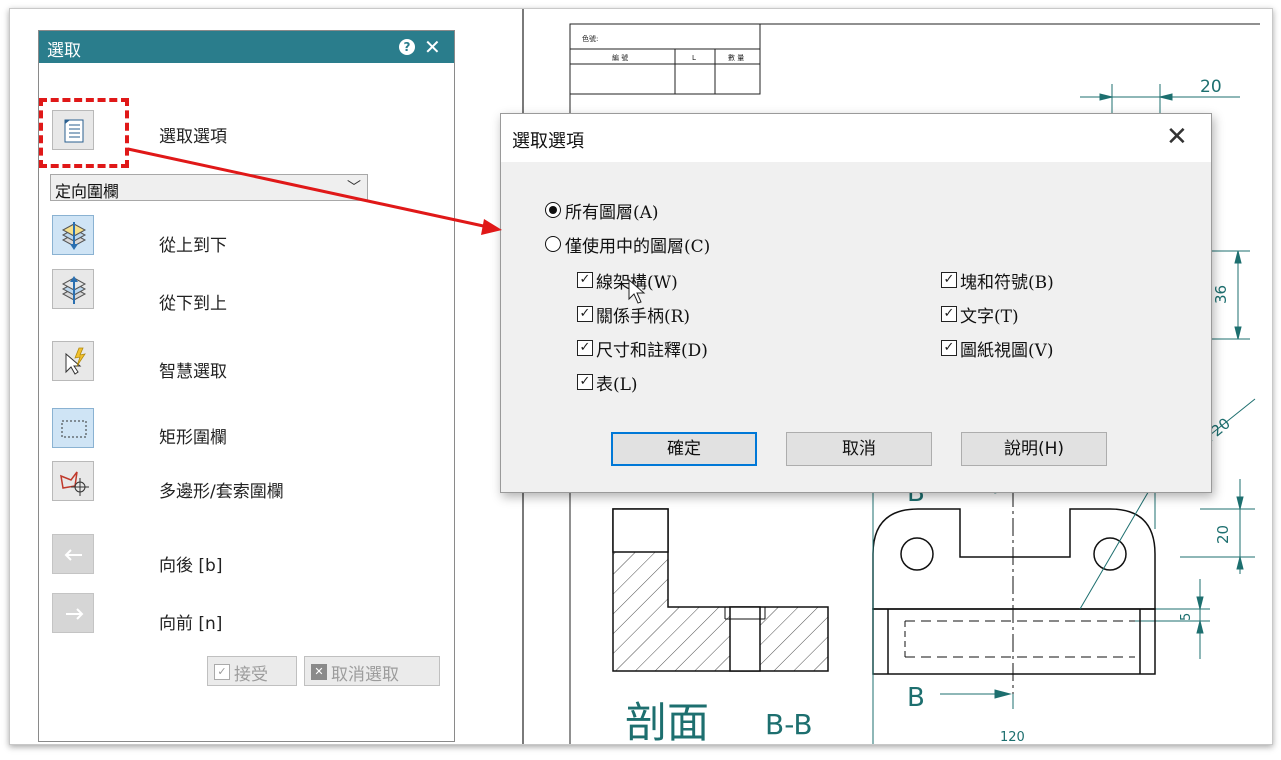 The height and width of the screenshot is (760, 1281). I want to click on annotation-arrow, so click(314, 191).